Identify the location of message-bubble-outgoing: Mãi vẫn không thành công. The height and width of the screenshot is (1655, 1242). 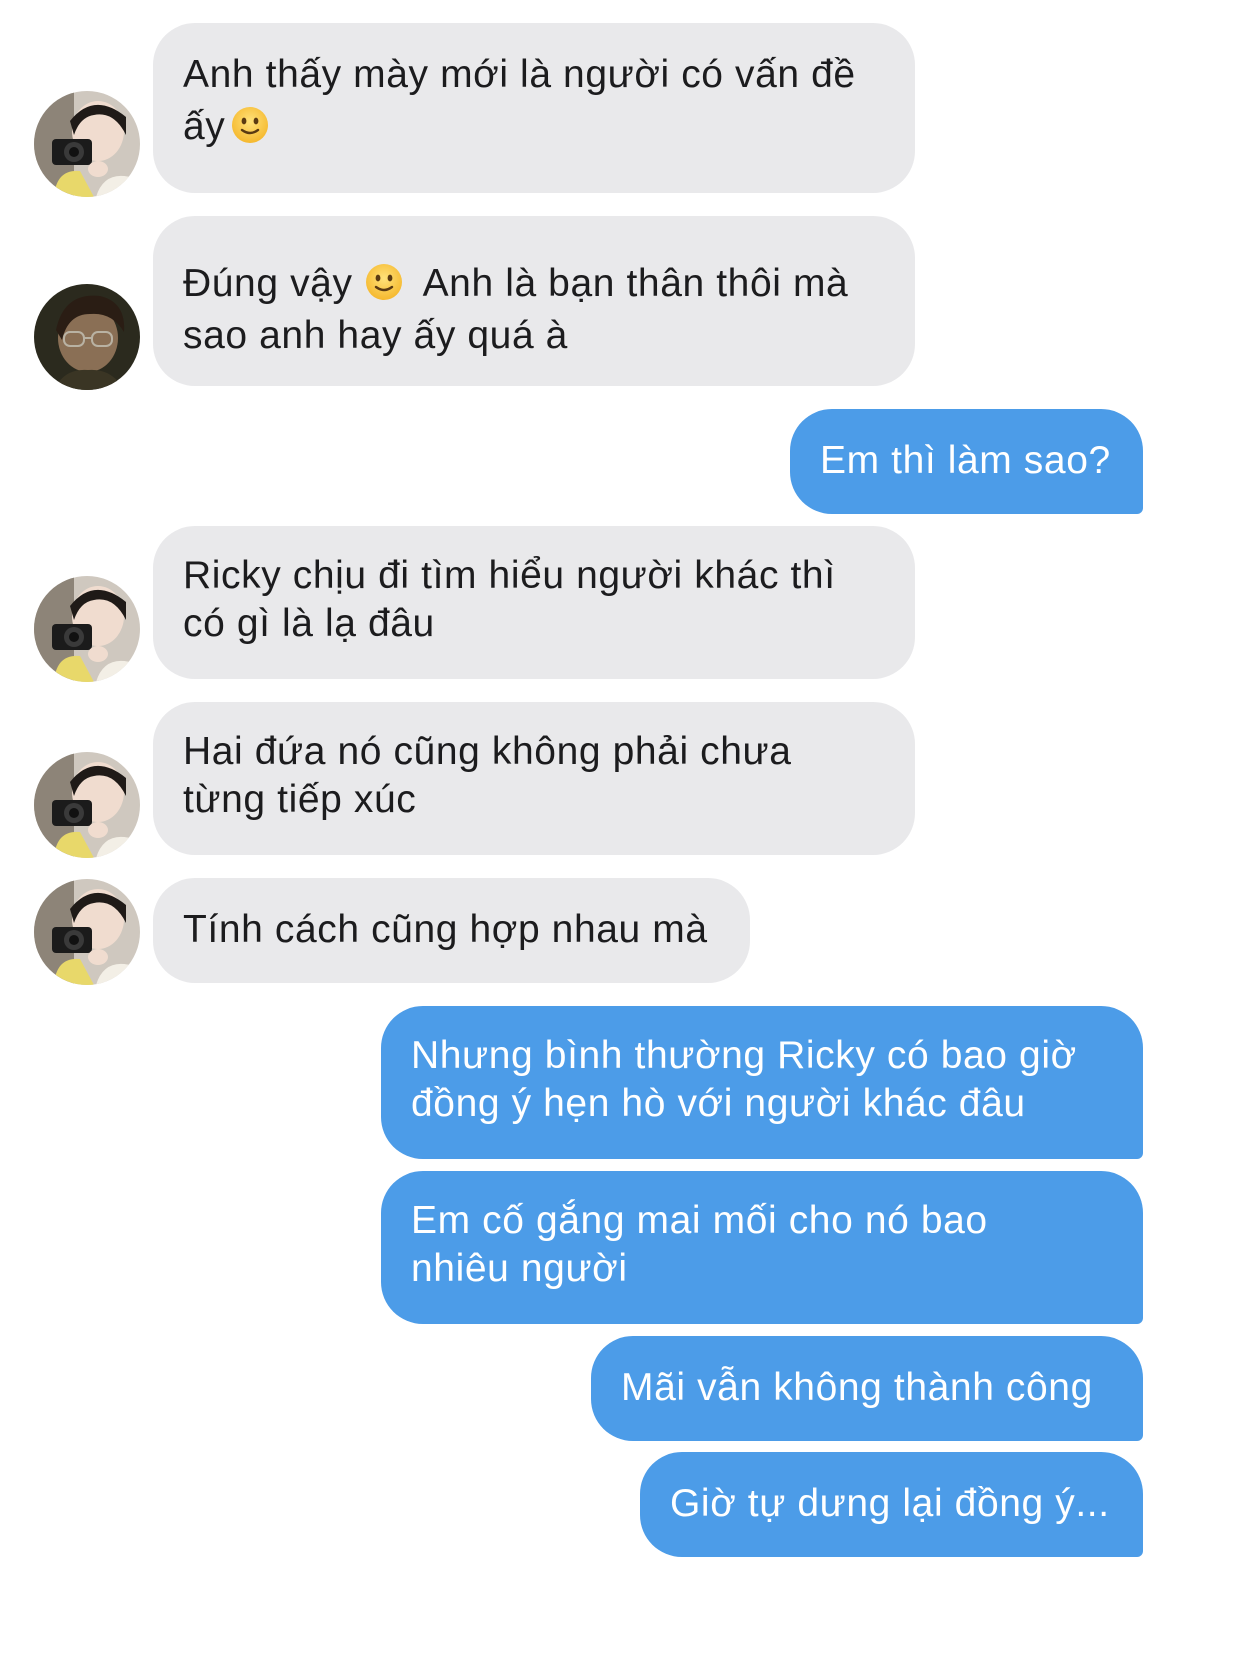
(867, 1388).